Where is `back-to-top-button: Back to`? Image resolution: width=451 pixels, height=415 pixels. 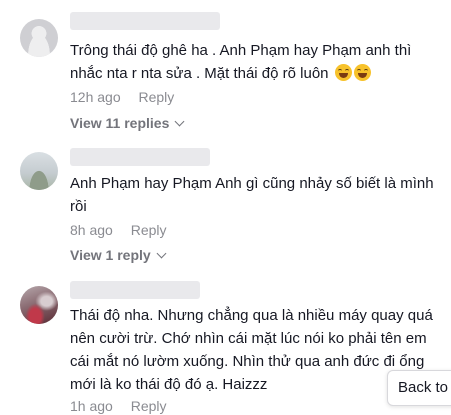 back-to-top-button: Back to is located at coordinates (419, 388).